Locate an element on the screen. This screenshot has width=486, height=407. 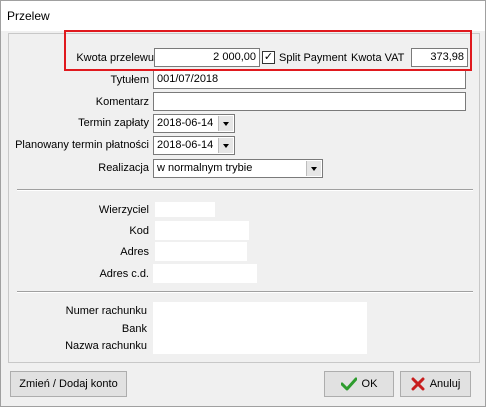
change-account-button: Zmień / Dodaj konto is located at coordinates (68, 384).